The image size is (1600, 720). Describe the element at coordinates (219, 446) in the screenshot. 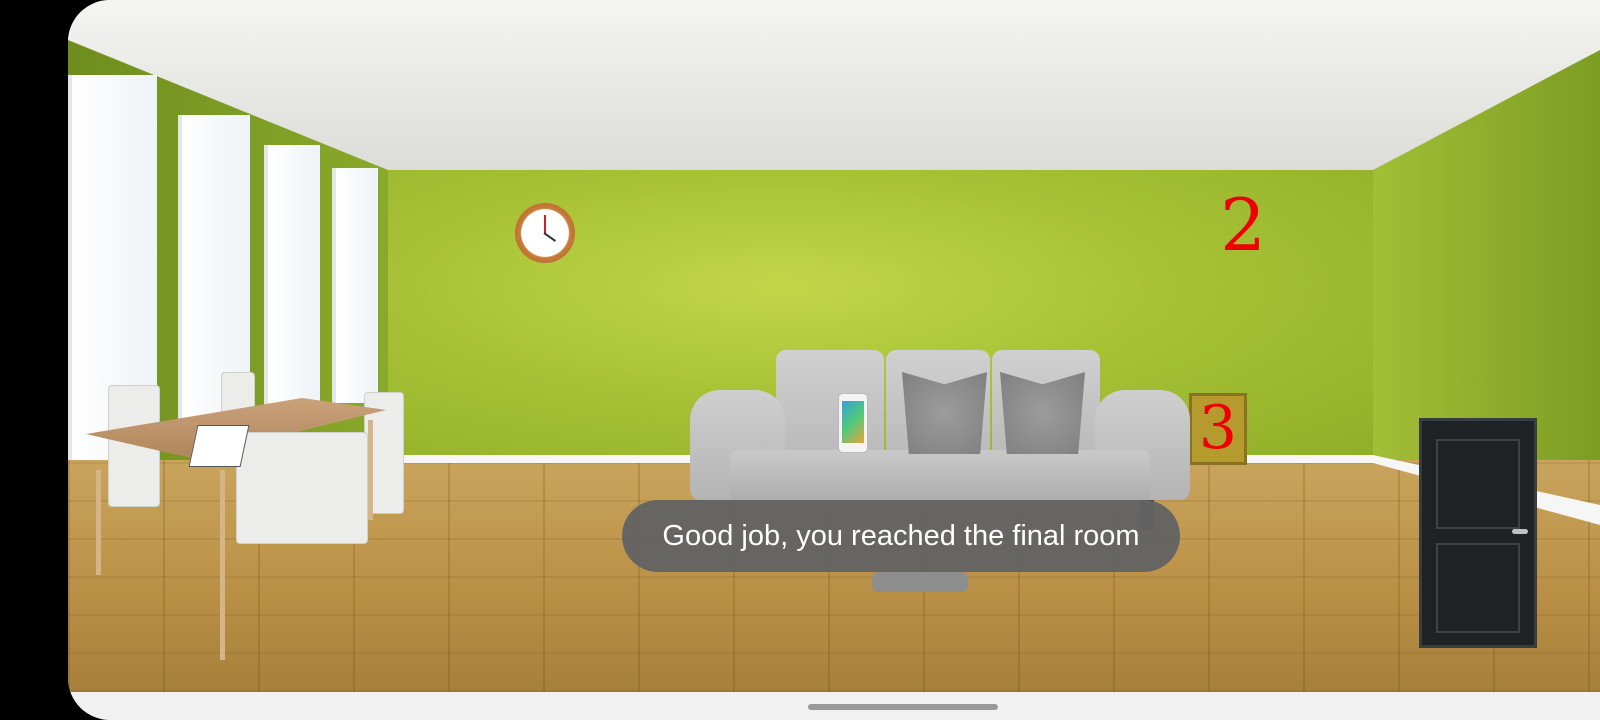

I see `notepad-icon` at that location.